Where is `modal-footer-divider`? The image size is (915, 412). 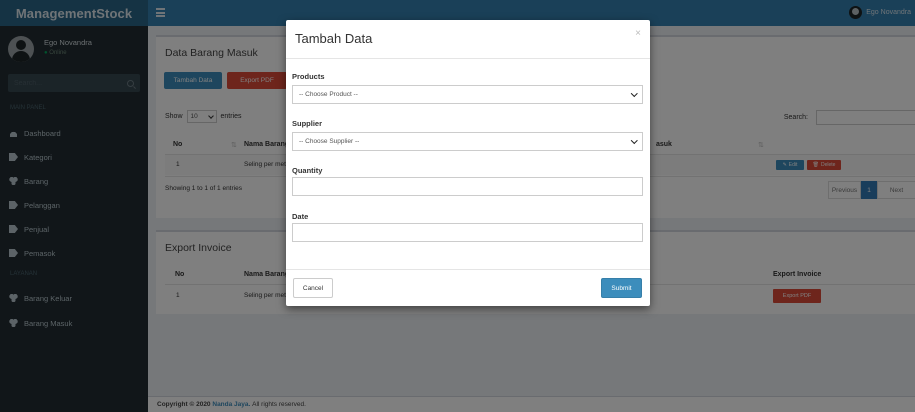 modal-footer-divider is located at coordinates (468, 269).